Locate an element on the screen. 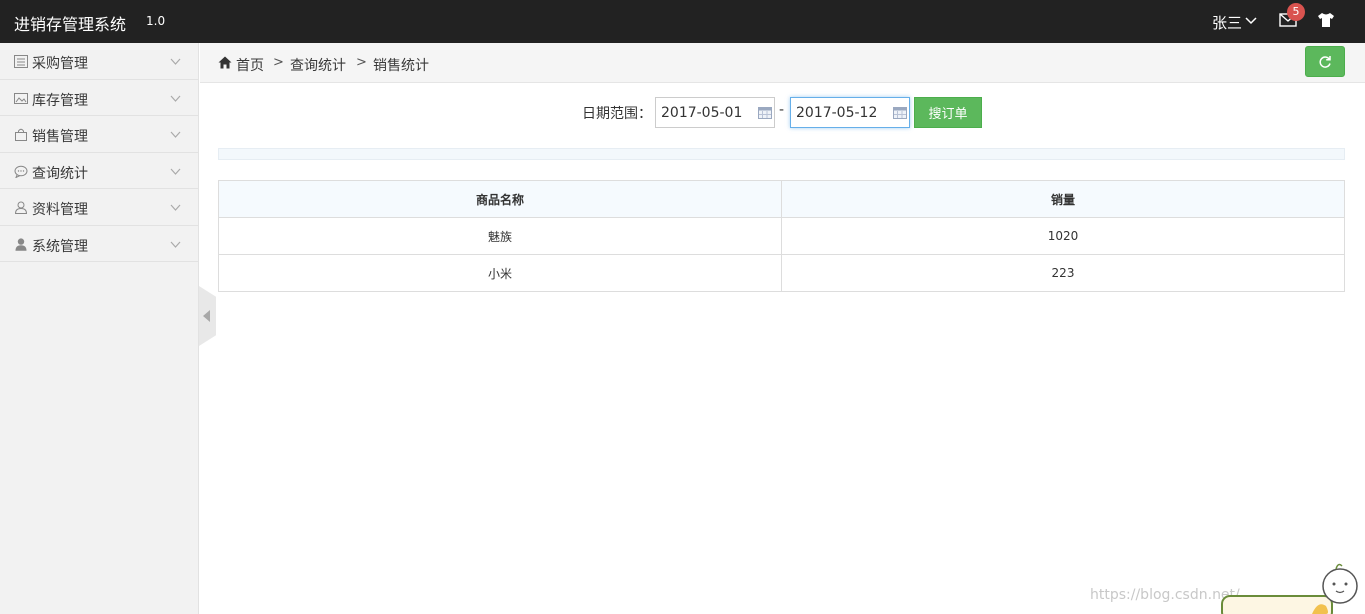 The height and width of the screenshot is (614, 1365). cell-quantity: 1020 is located at coordinates (1063, 236).